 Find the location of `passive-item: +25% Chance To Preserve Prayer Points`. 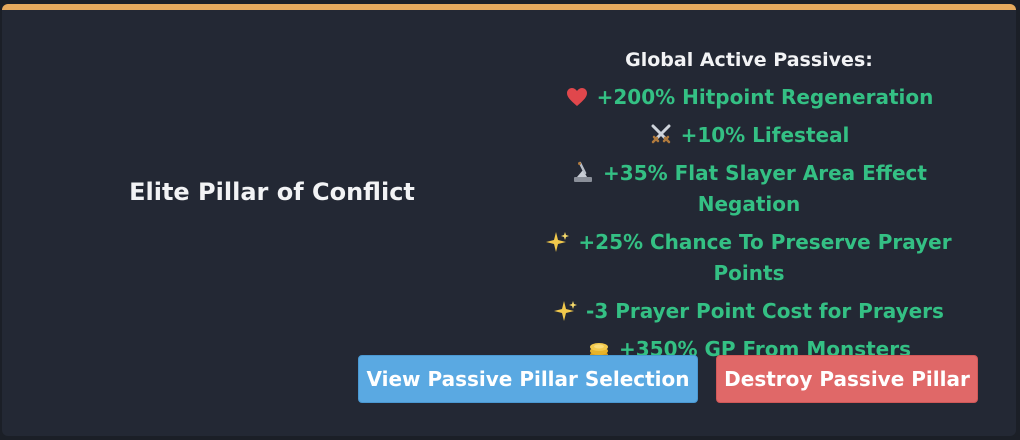

passive-item: +25% Chance To Preserve Prayer Points is located at coordinates (749, 258).